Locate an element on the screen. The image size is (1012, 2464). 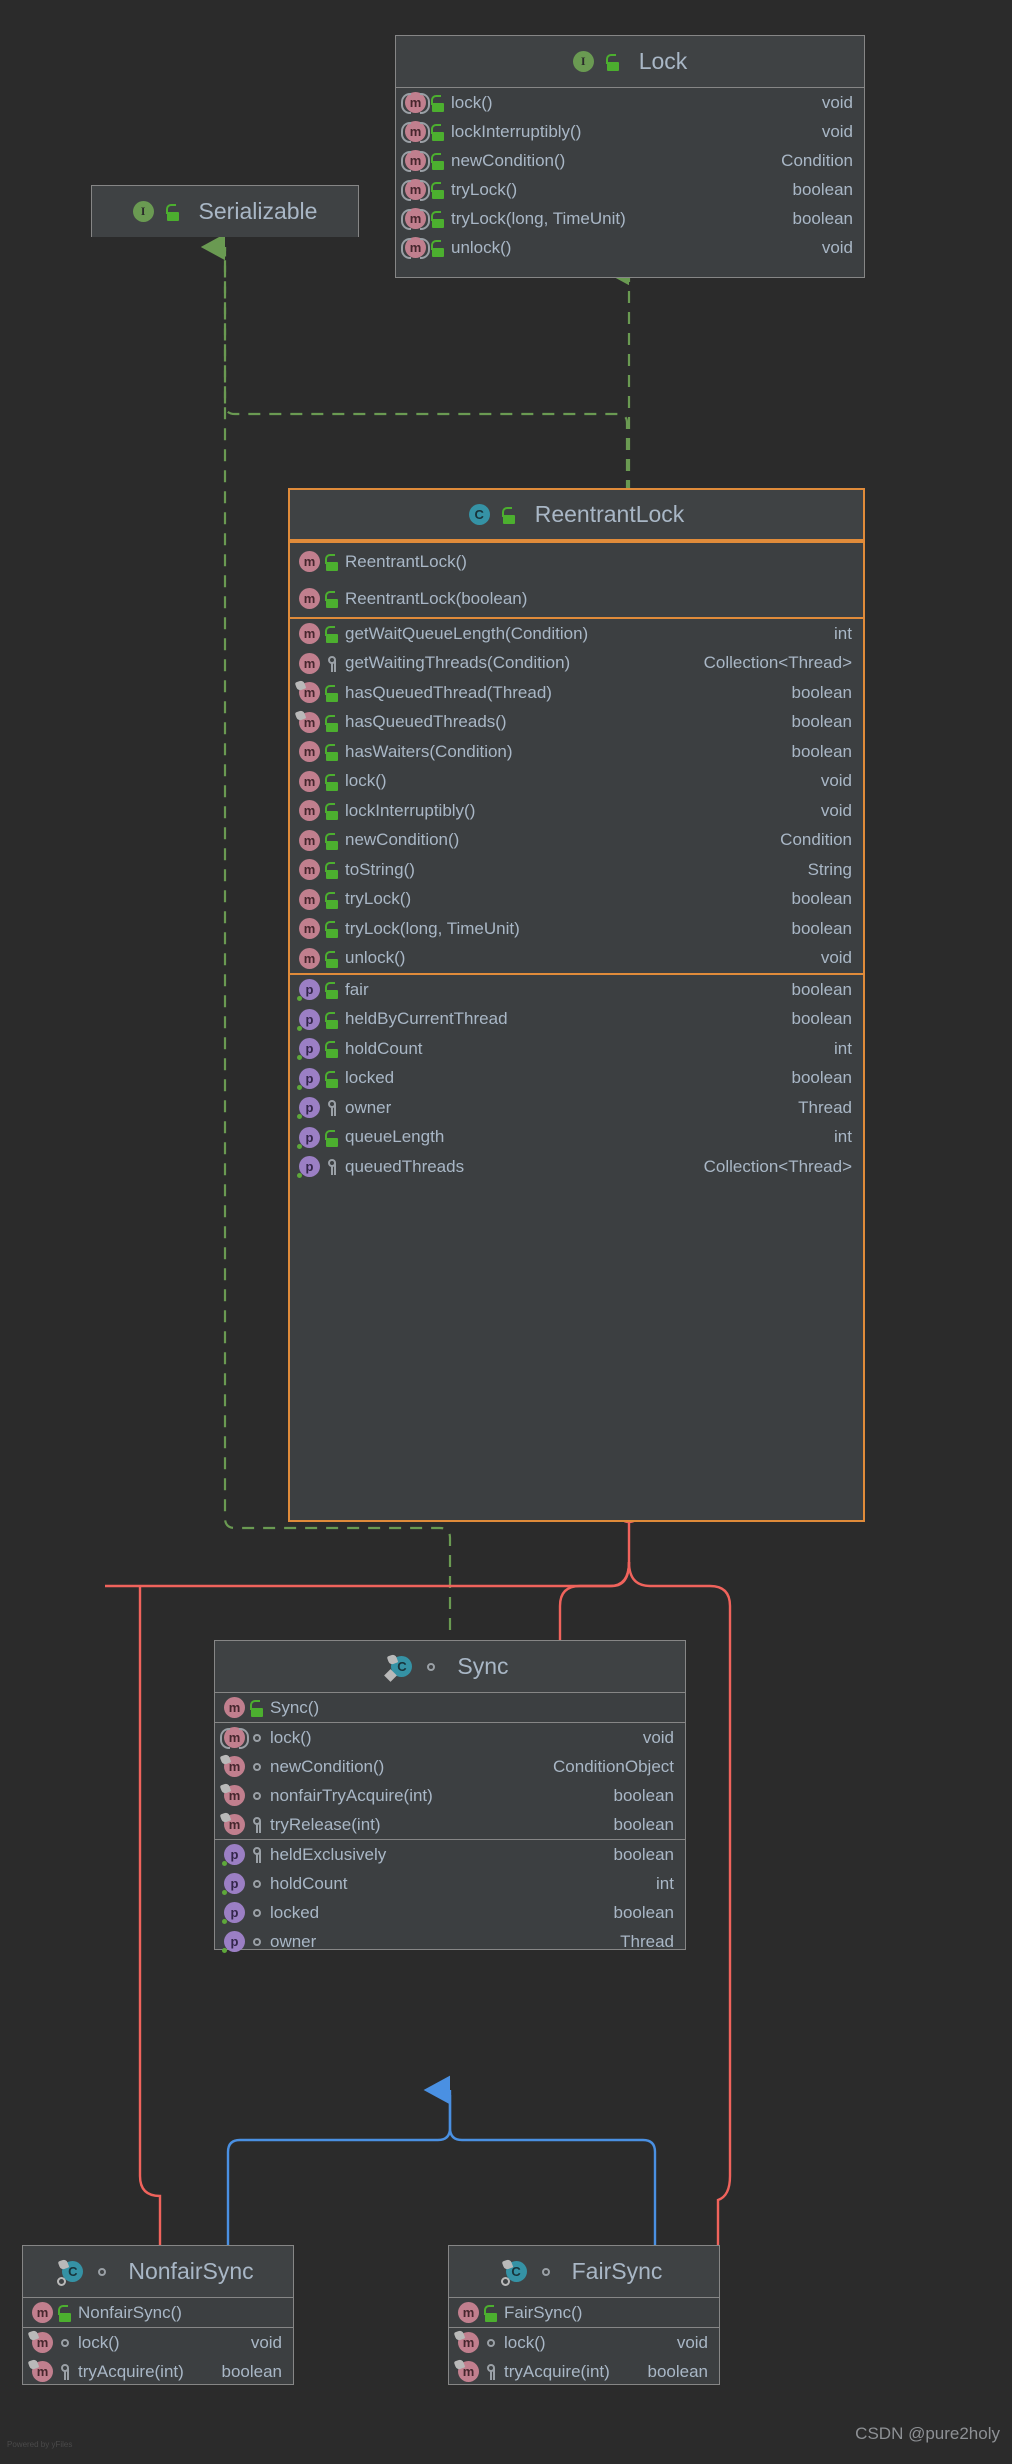
member-row: p fair boolean is located at coordinates (576, 990).